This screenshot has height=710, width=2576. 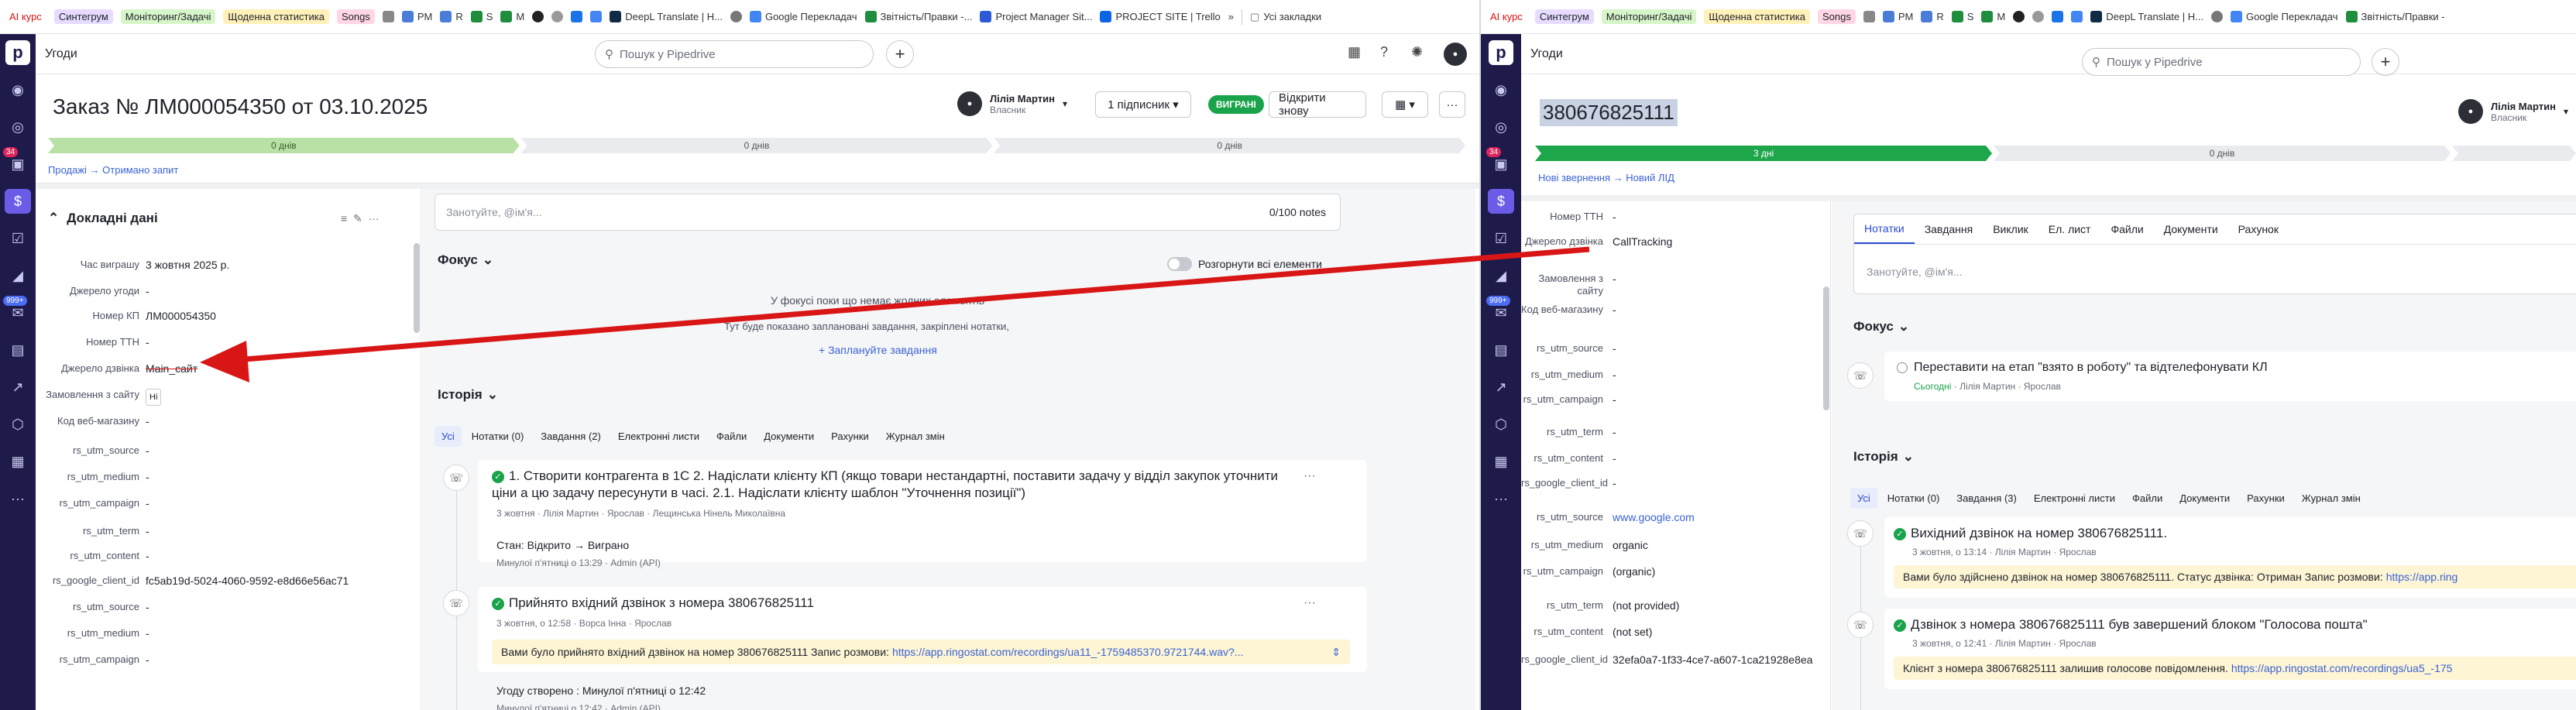 What do you see at coordinates (181, 316) in the screenshot?
I see `field-value: ЛМ000054350` at bounding box center [181, 316].